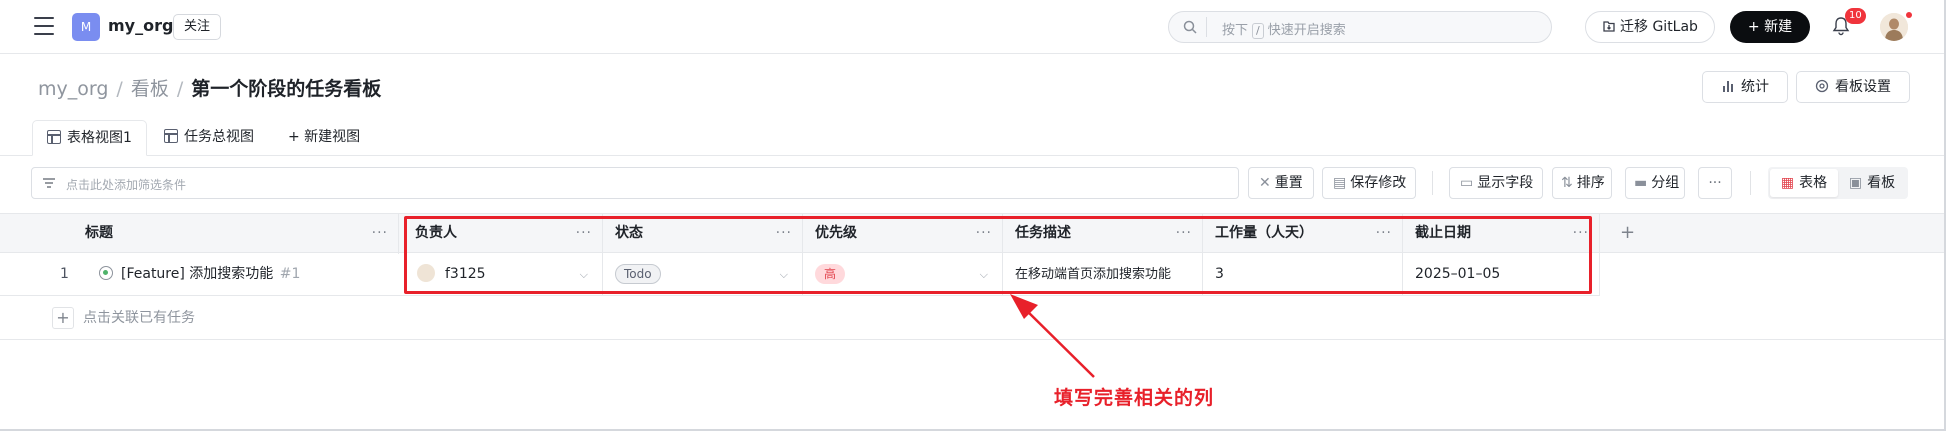 The image size is (1946, 431). I want to click on search-placeholder: 按下 / 快速开启搜索, so click(1284, 29).